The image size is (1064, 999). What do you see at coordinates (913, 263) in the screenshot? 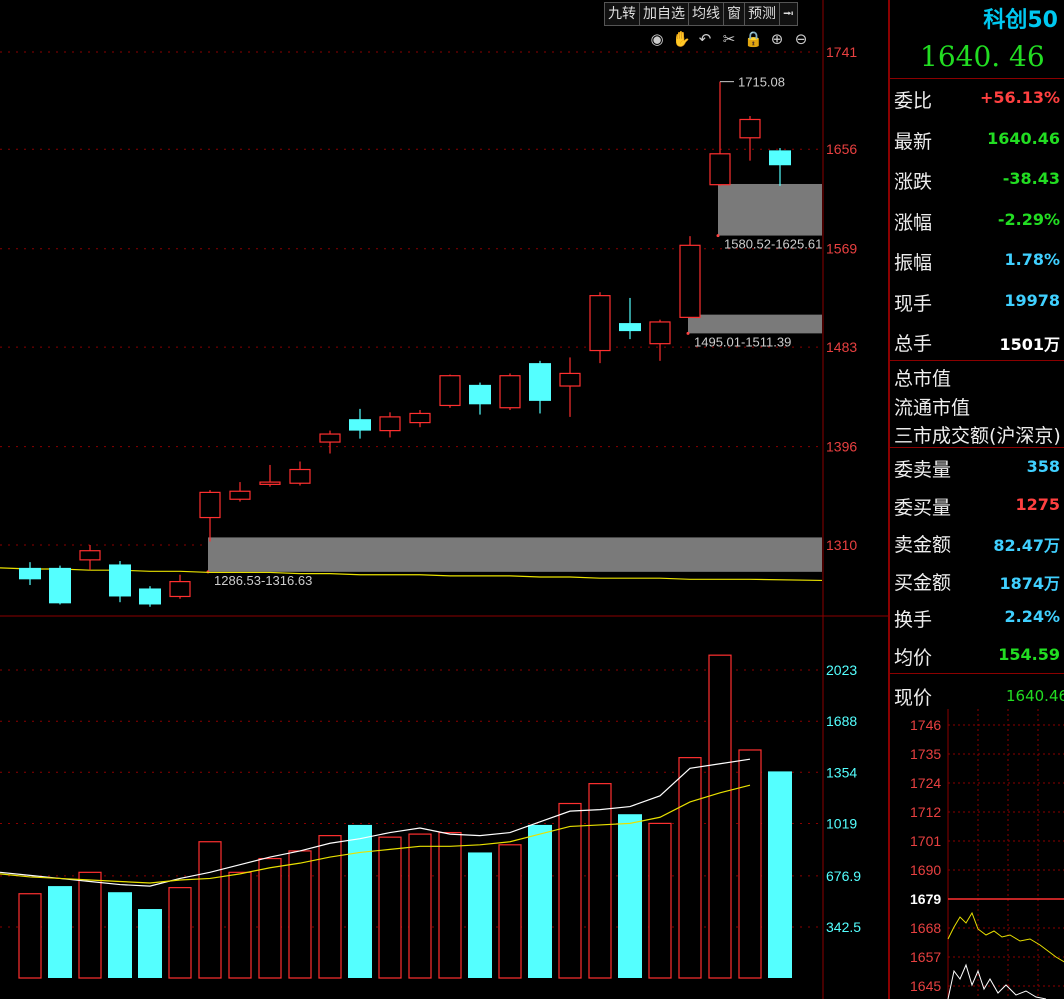
I see `quote-label: 振幅` at bounding box center [913, 263].